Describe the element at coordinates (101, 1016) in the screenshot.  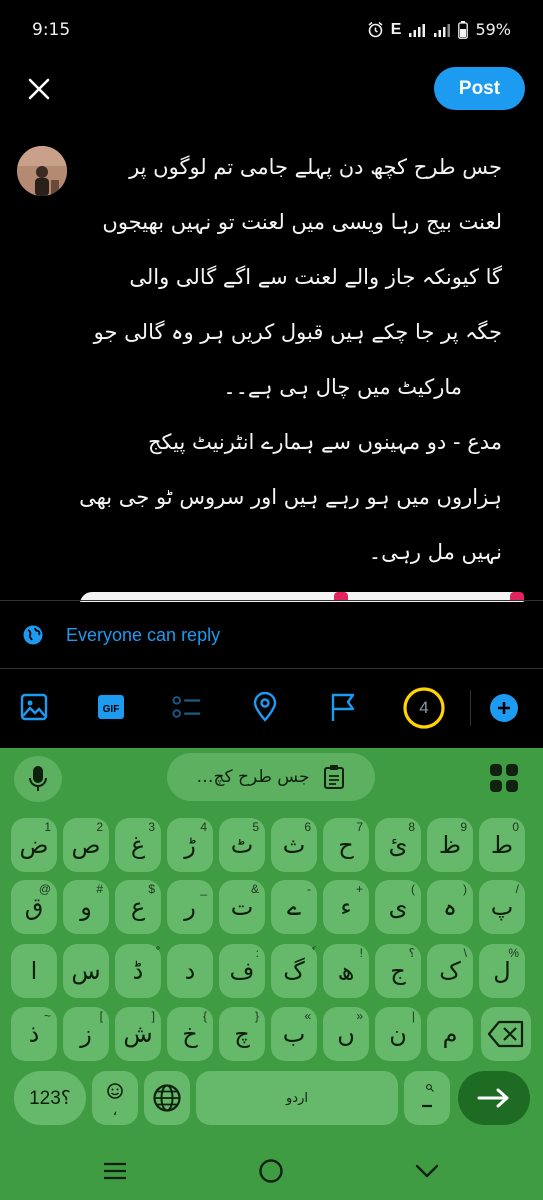
I see `key-hint: [` at that location.